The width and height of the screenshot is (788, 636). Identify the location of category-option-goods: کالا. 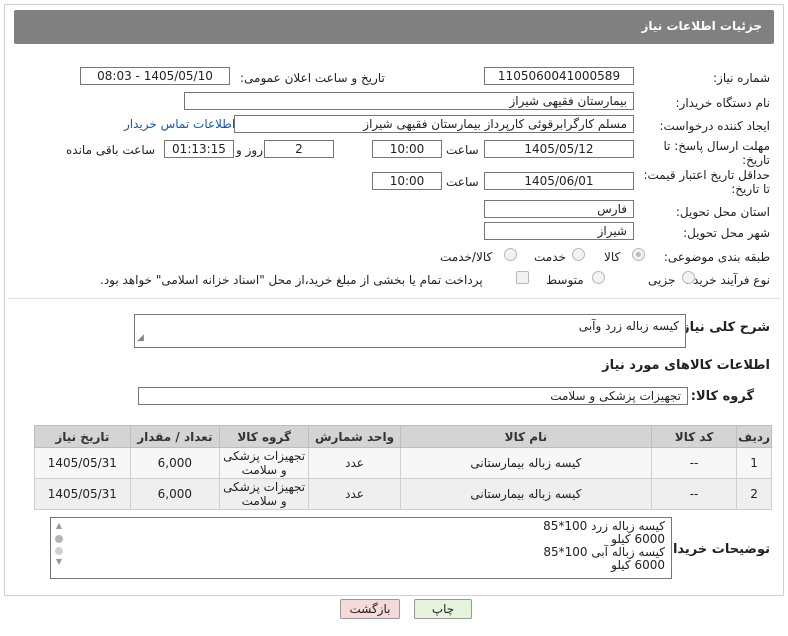
(612, 257).